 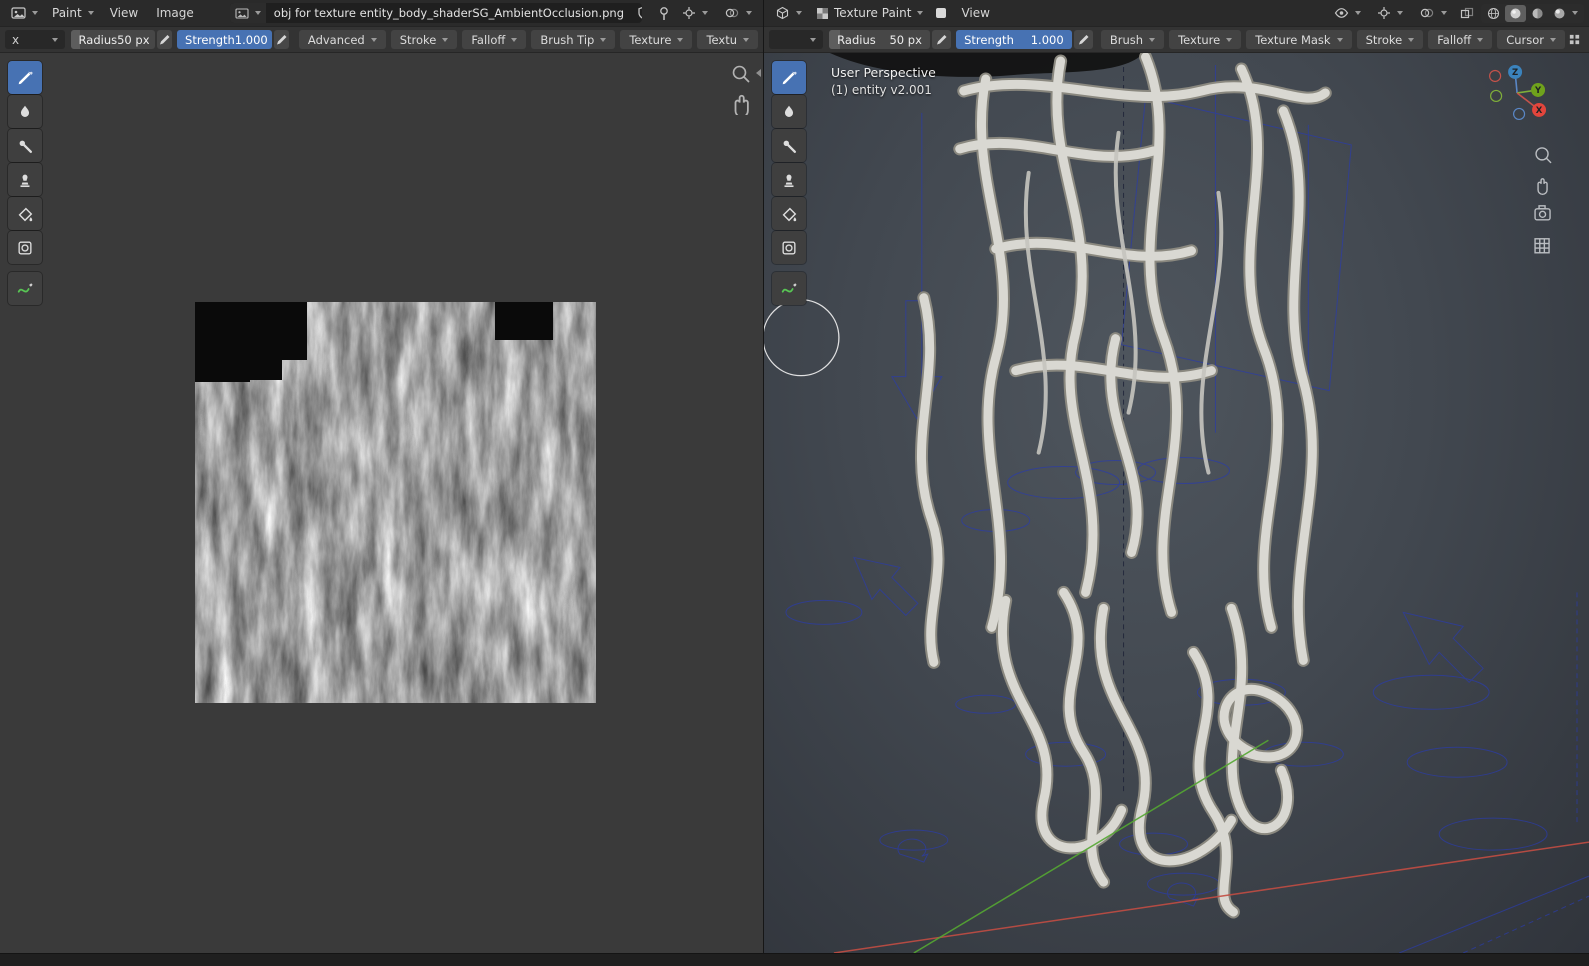 What do you see at coordinates (873, 13) in the screenshot?
I see `mode-label: Texture Paint` at bounding box center [873, 13].